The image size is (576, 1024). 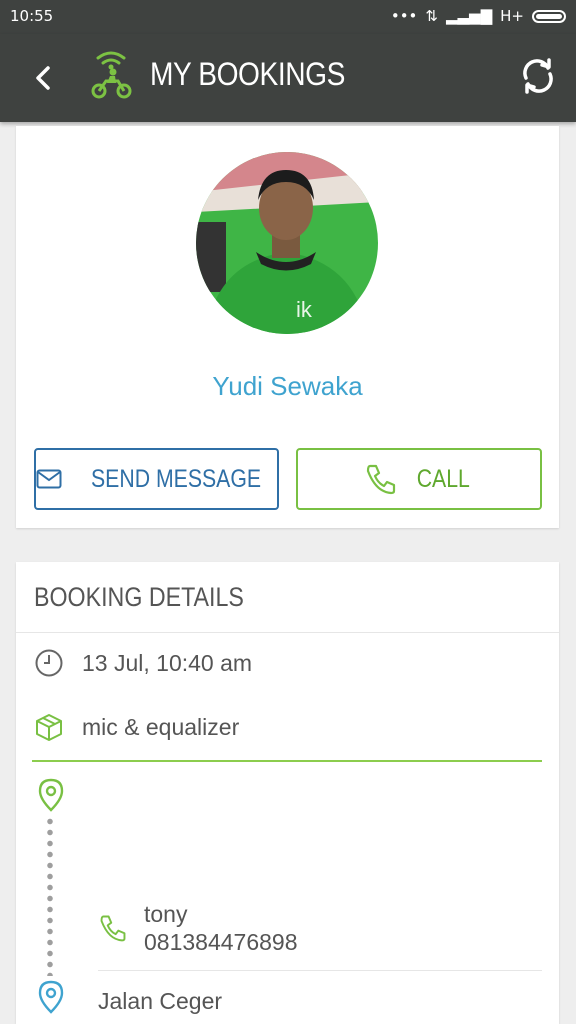 What do you see at coordinates (49, 727) in the screenshot?
I see `package-icon` at bounding box center [49, 727].